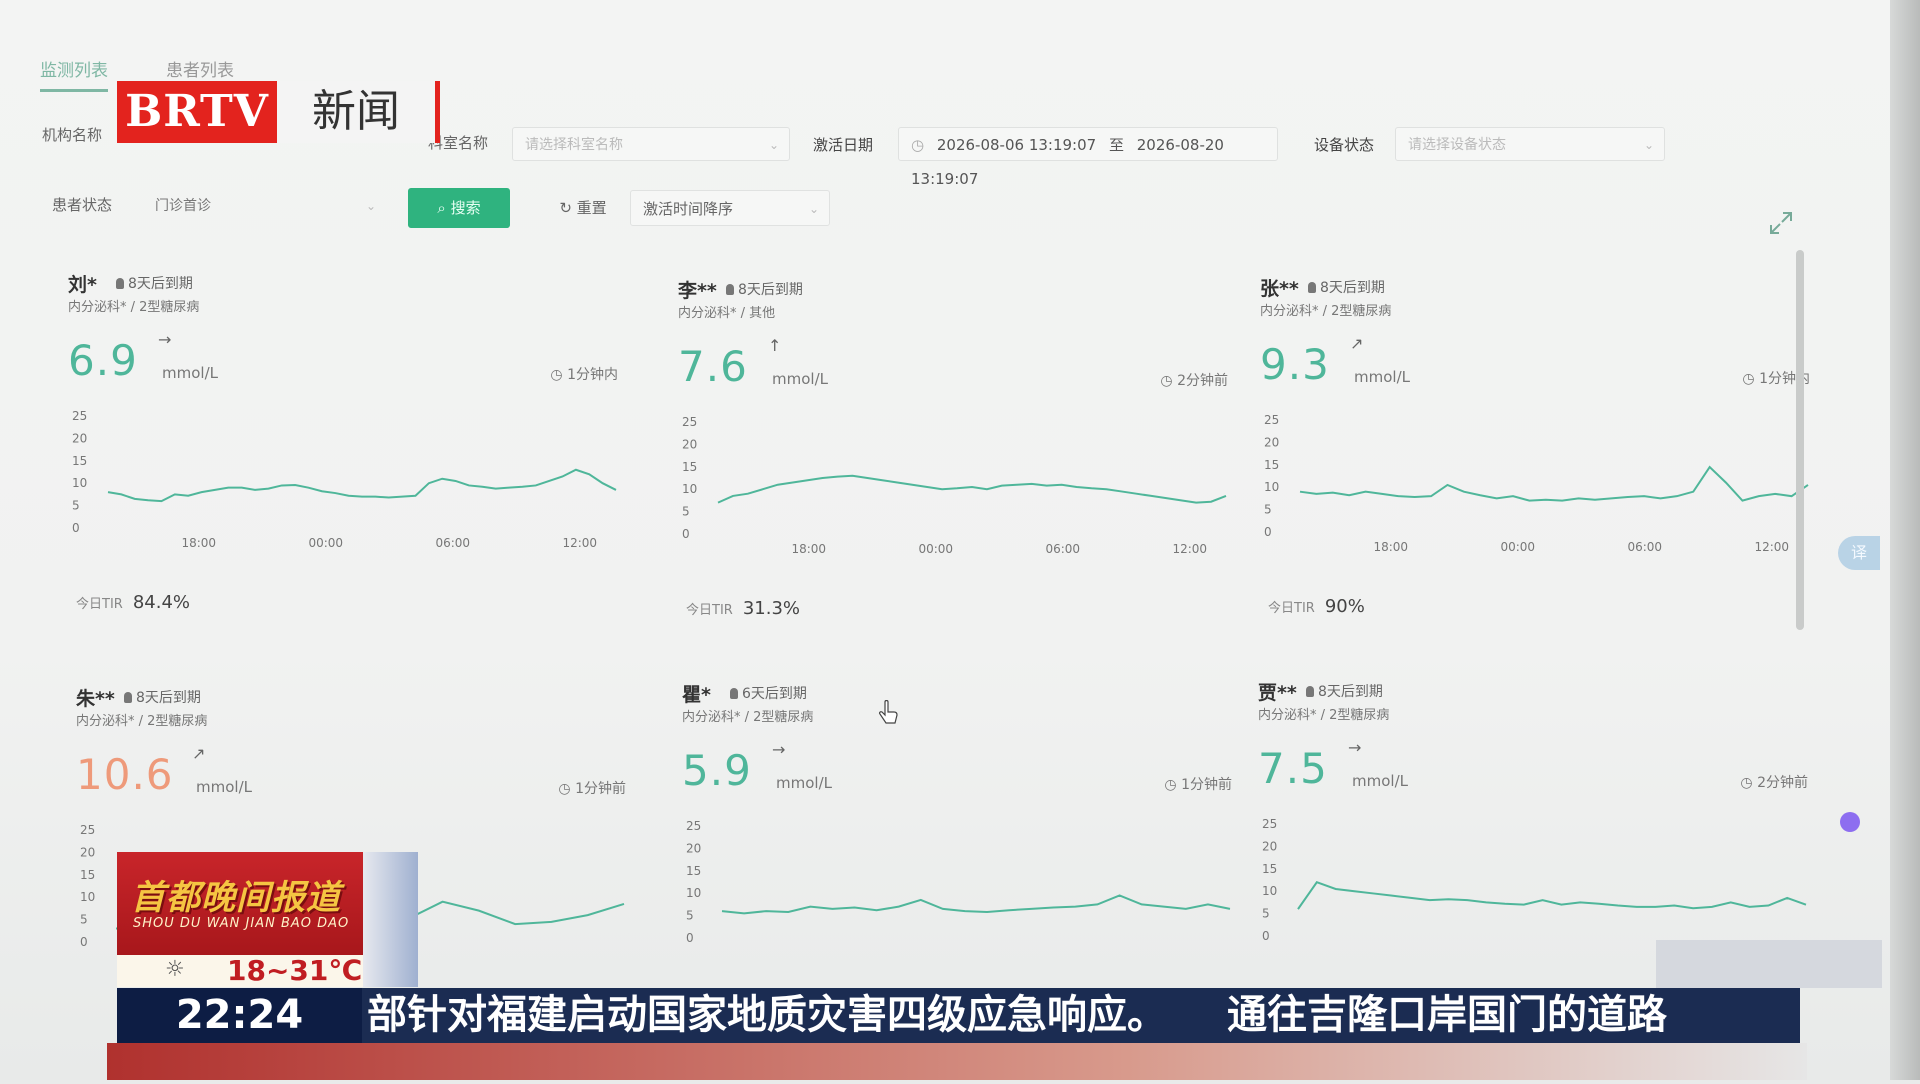  What do you see at coordinates (74, 74) in the screenshot?
I see `tab-monitoring: 监测列表` at bounding box center [74, 74].